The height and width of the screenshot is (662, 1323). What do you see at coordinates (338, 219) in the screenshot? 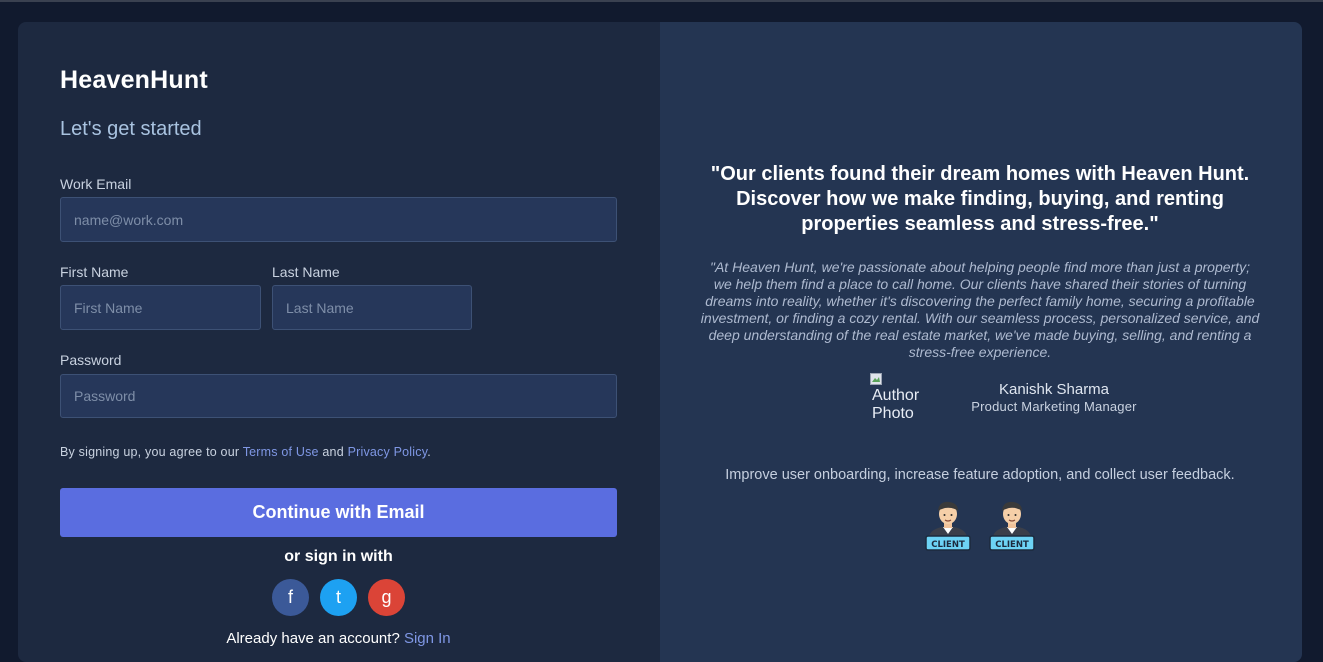
I see `email-field` at bounding box center [338, 219].